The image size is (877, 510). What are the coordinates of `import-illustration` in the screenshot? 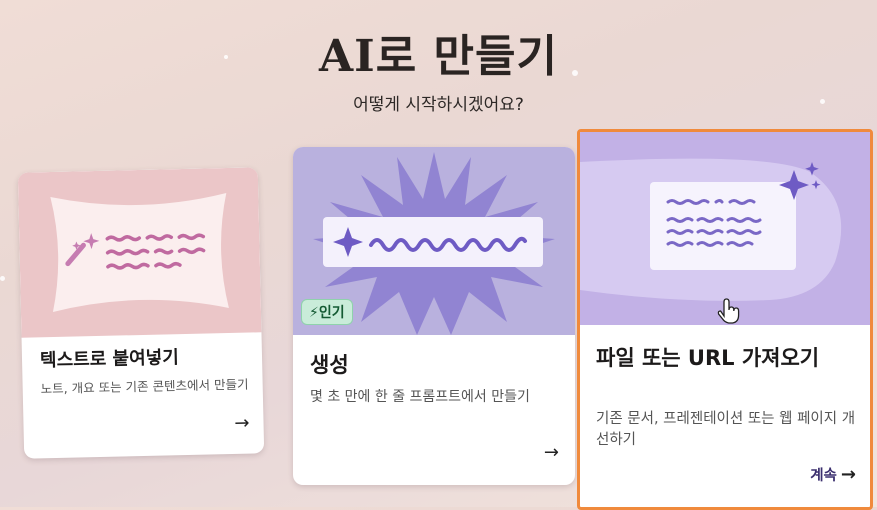 It's located at (725, 228).